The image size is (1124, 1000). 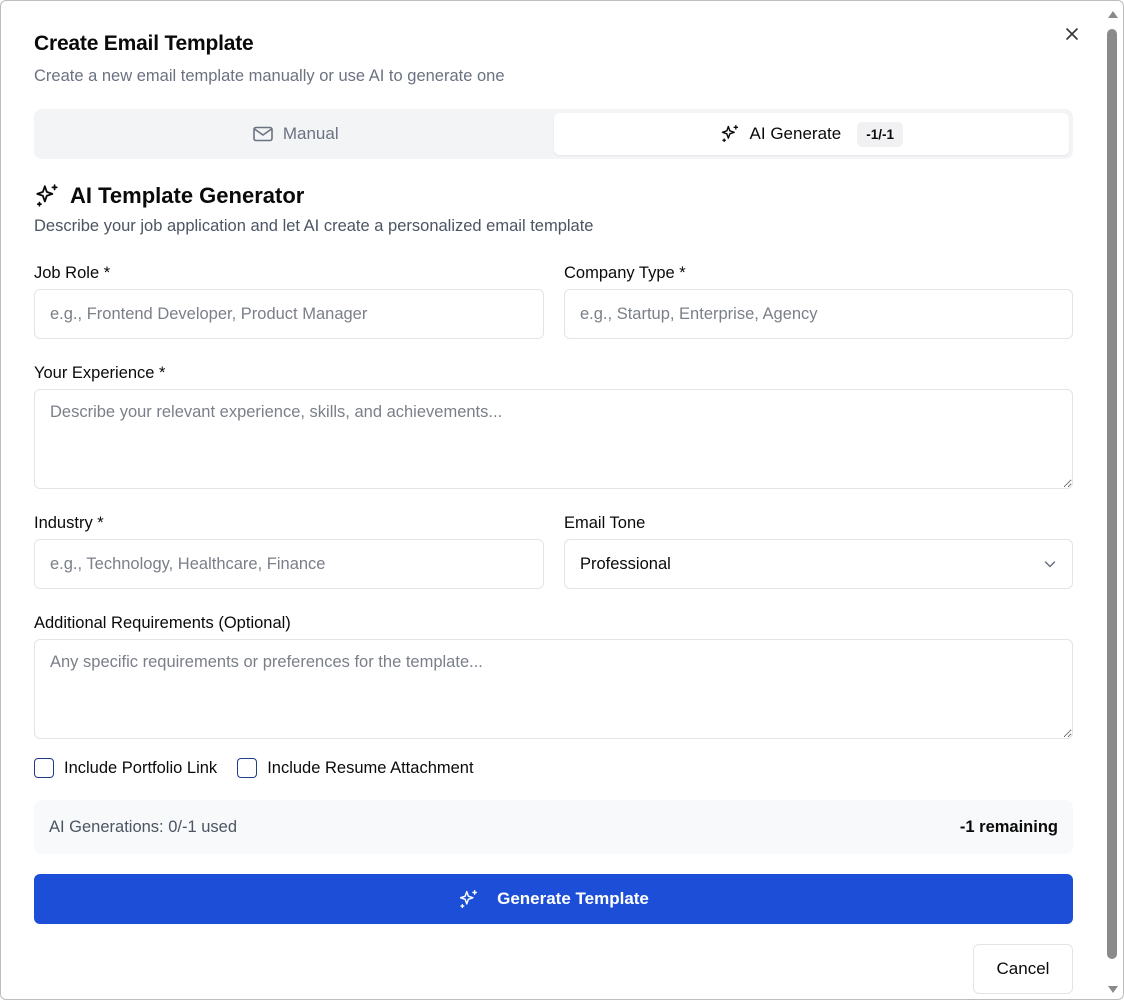 I want to click on scroll-down-arrow-icon, so click(x=1113, y=989).